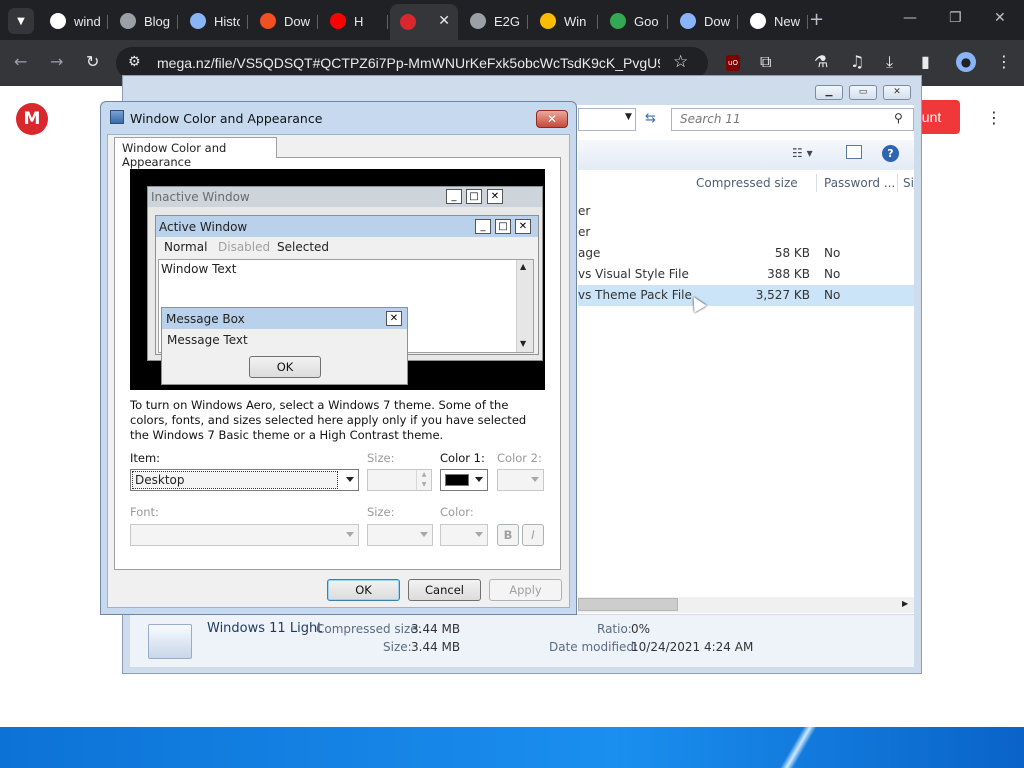 This screenshot has width=1024, height=768. I want to click on column-size: Si, so click(908, 183).